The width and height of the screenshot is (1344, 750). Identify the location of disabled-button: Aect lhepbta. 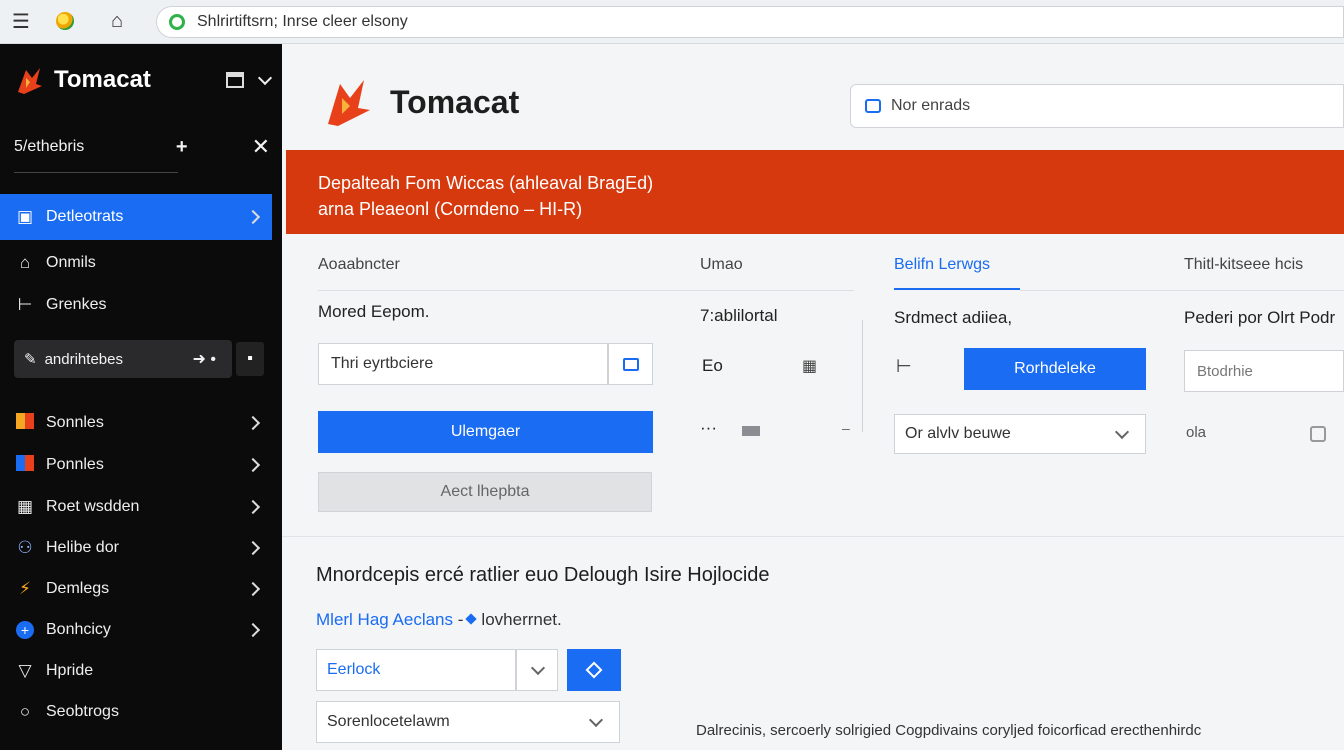
(485, 492).